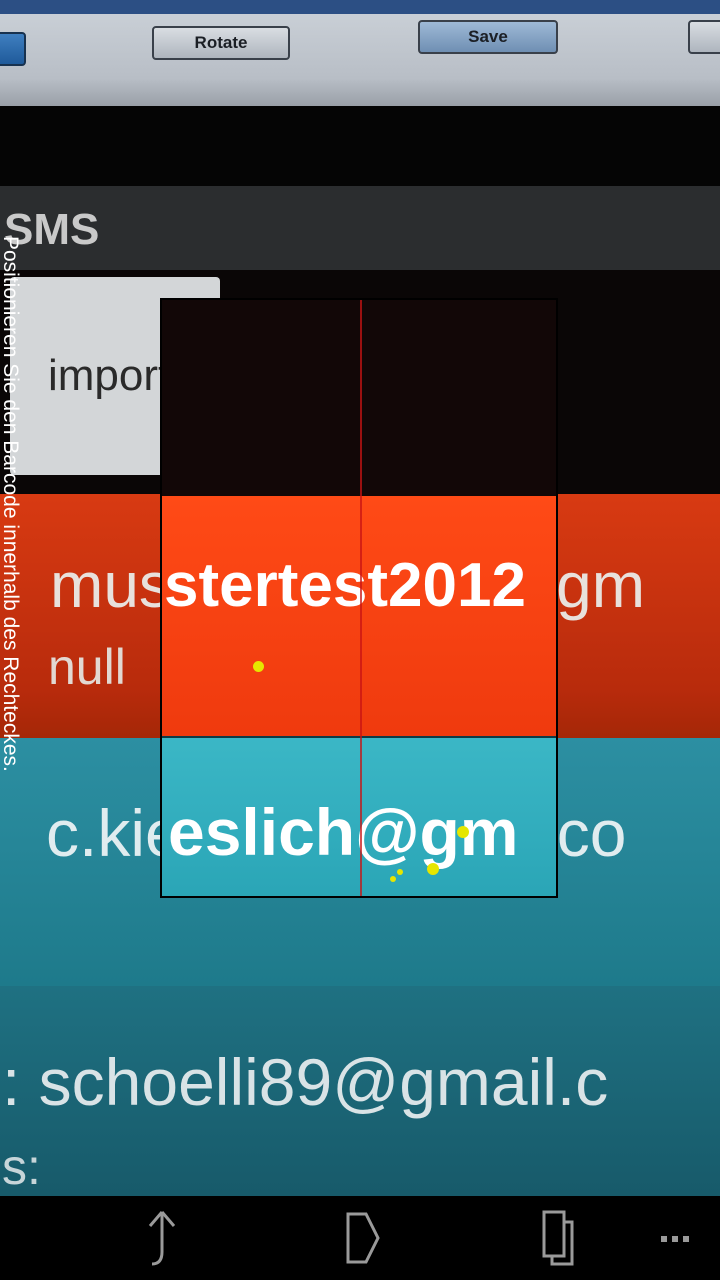 The image size is (720, 1280). What do you see at coordinates (488, 37) in the screenshot?
I see `save-button: Save` at bounding box center [488, 37].